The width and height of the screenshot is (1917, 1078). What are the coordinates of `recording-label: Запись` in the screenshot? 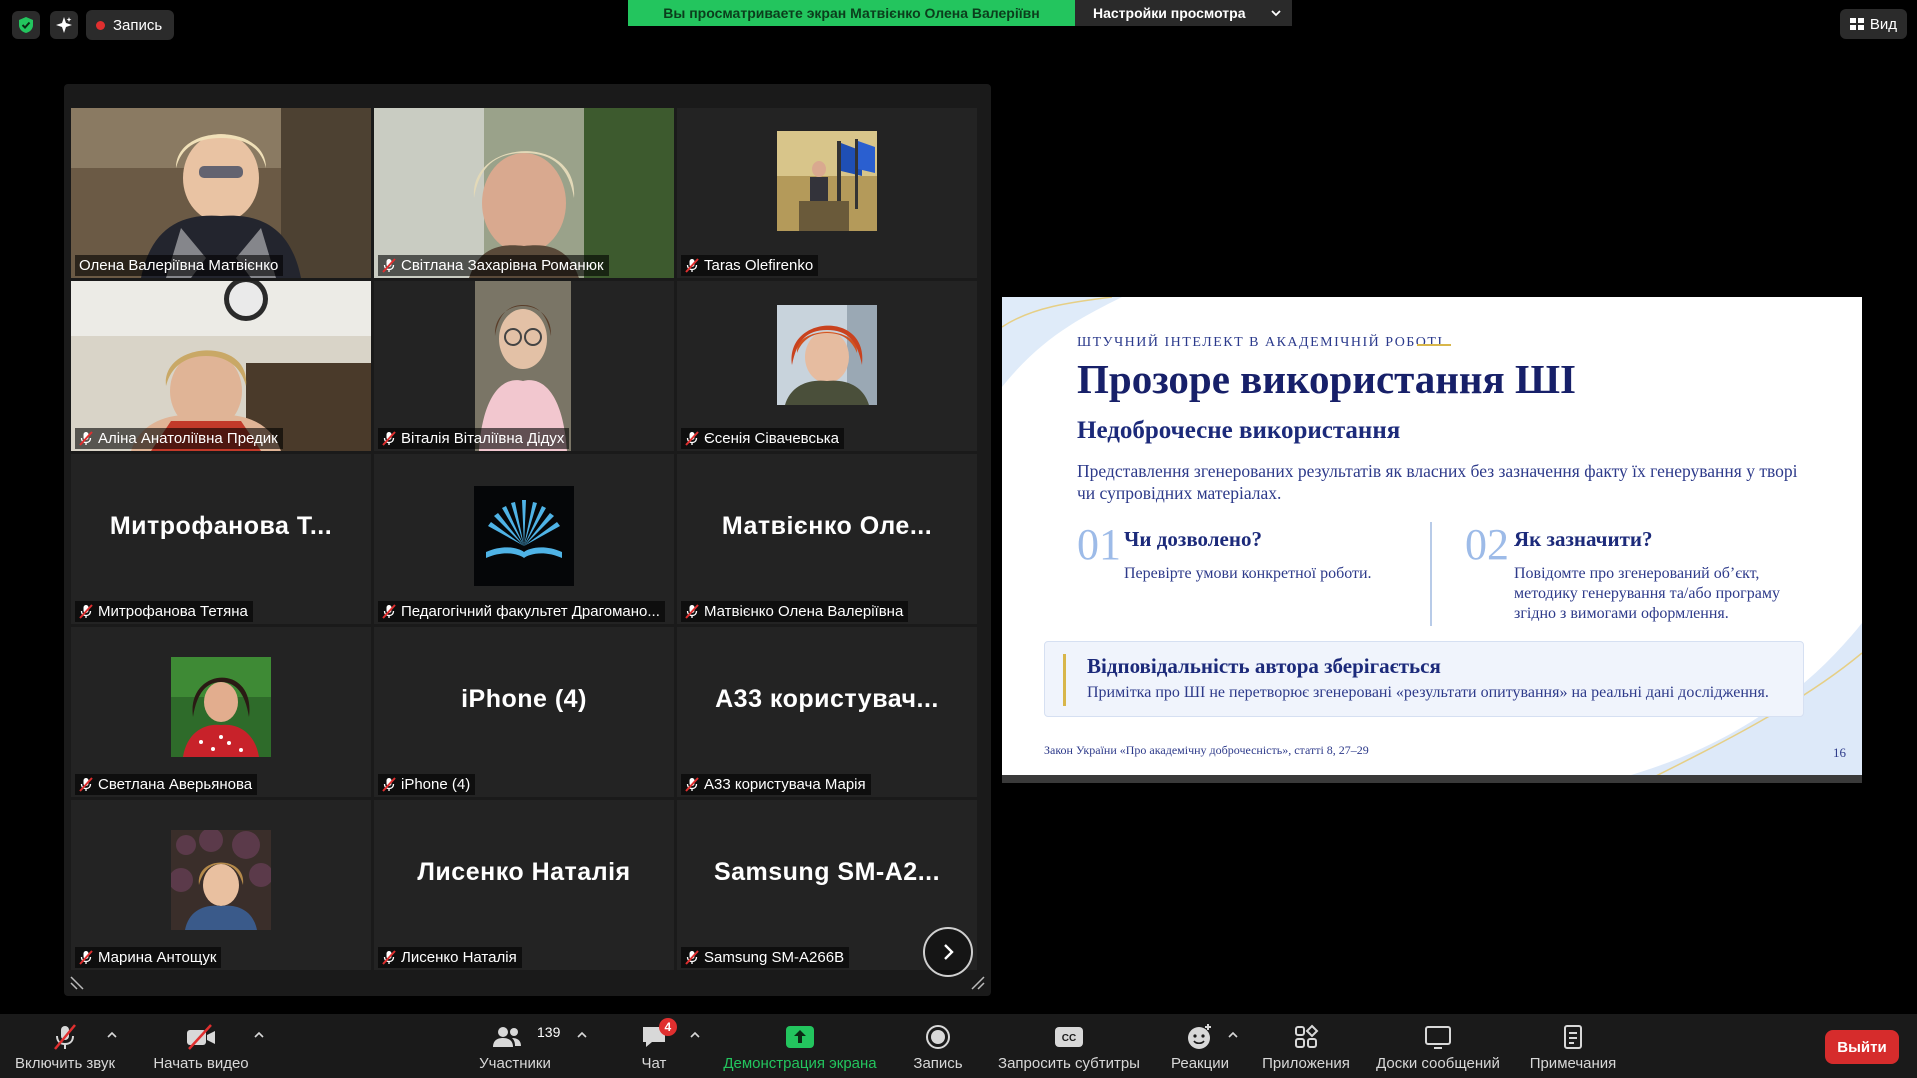 It's located at (138, 25).